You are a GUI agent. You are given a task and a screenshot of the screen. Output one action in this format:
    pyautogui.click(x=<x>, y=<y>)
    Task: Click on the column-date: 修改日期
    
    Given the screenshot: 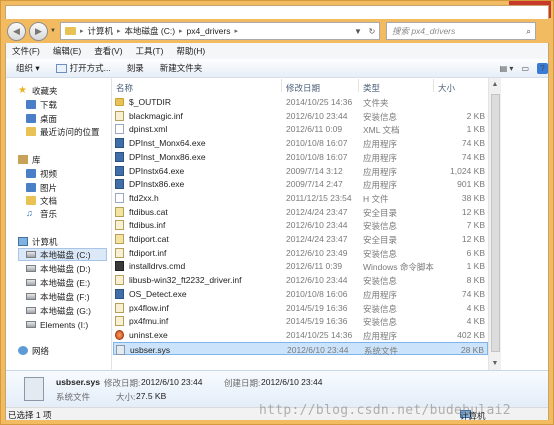 What is the action you would take?
    pyautogui.click(x=303, y=88)
    